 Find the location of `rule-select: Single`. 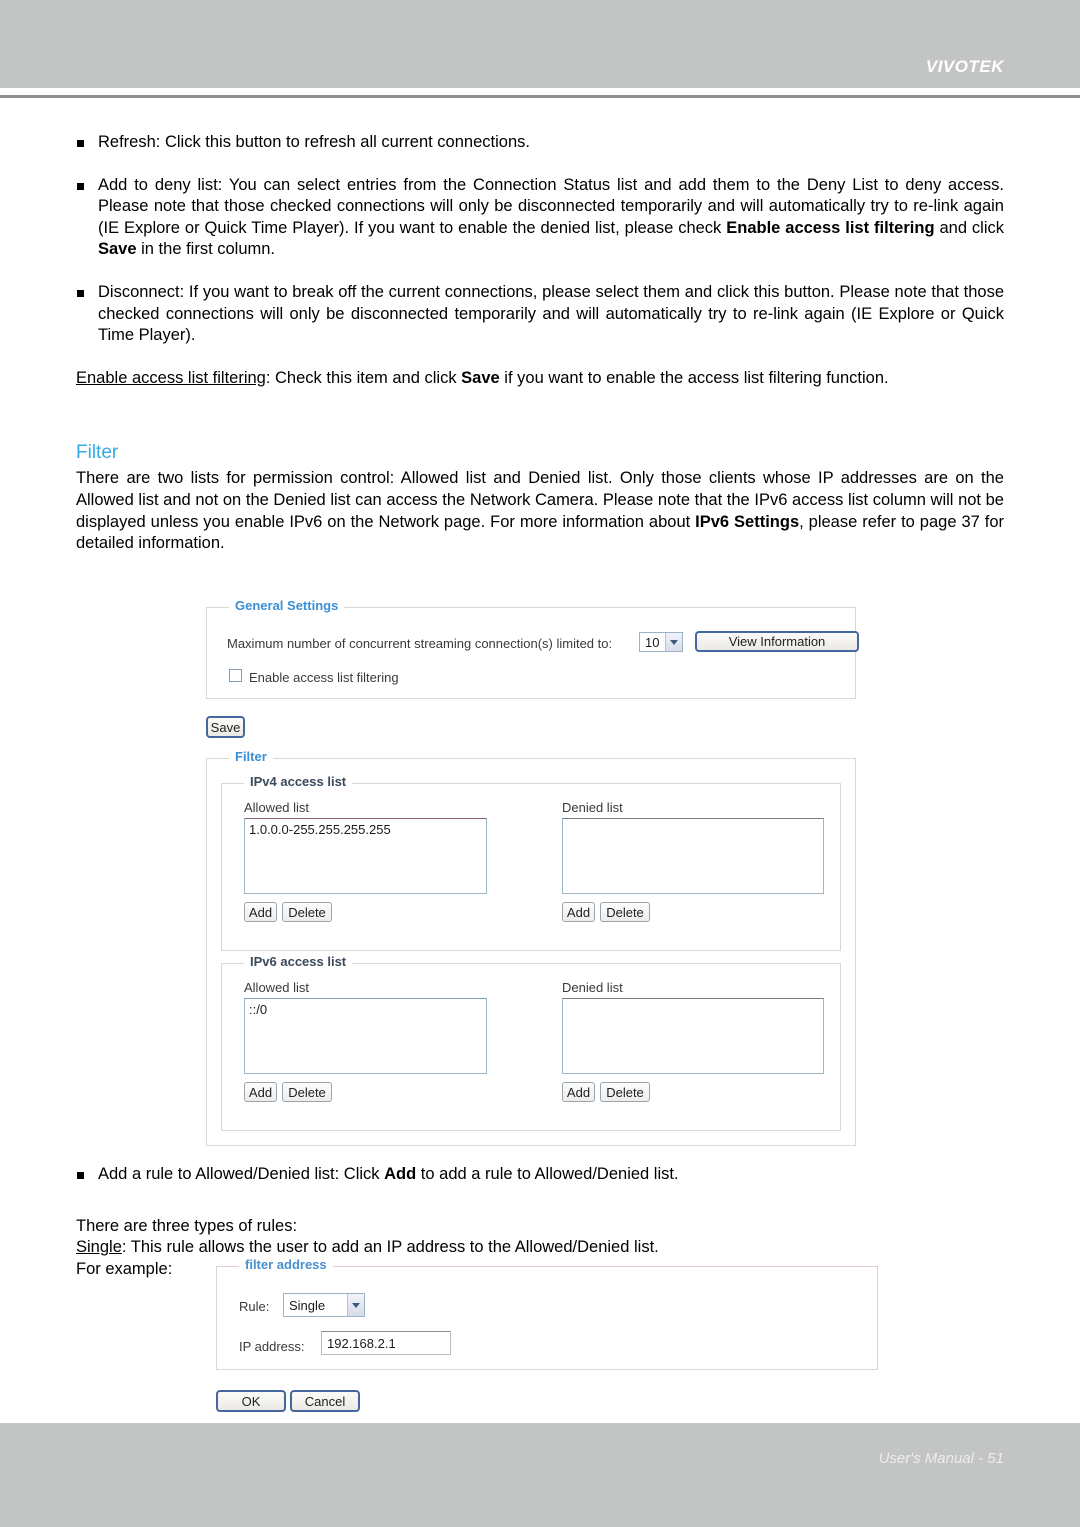

rule-select: Single is located at coordinates (324, 1305).